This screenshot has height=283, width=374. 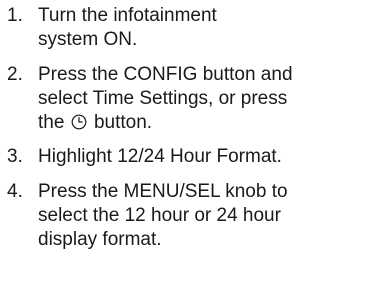 What do you see at coordinates (160, 156) in the screenshot?
I see `step-text-line: Highlight 12/24 Hour Format.` at bounding box center [160, 156].